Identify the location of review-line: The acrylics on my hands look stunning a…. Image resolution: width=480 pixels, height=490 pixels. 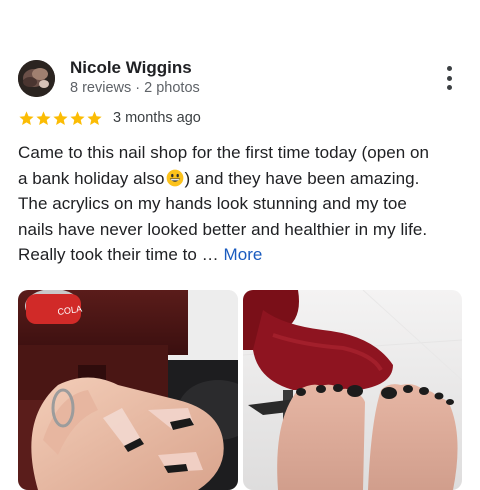
(212, 203).